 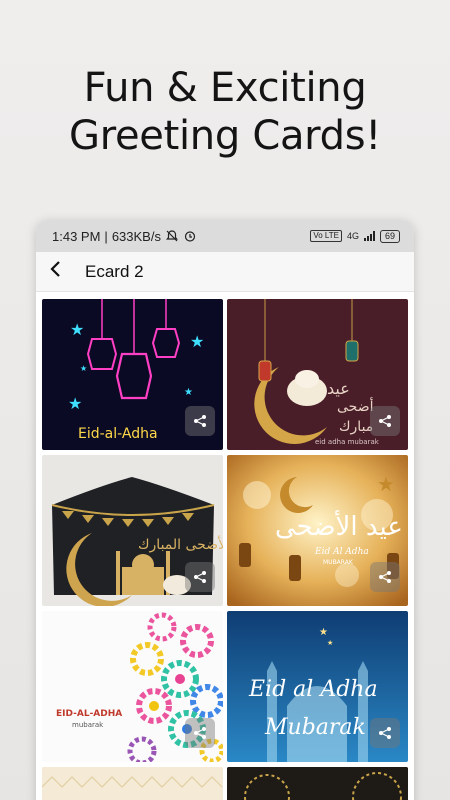 I want to click on greeting-card: ★ ★ Eid al Adha Mubarak, so click(x=317, y=686).